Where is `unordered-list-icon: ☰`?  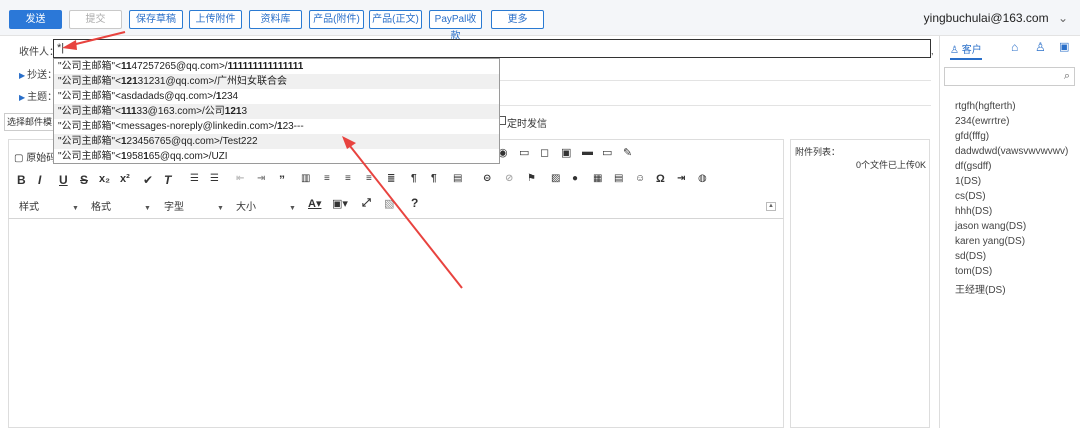
unordered-list-icon: ☰ is located at coordinates (214, 178).